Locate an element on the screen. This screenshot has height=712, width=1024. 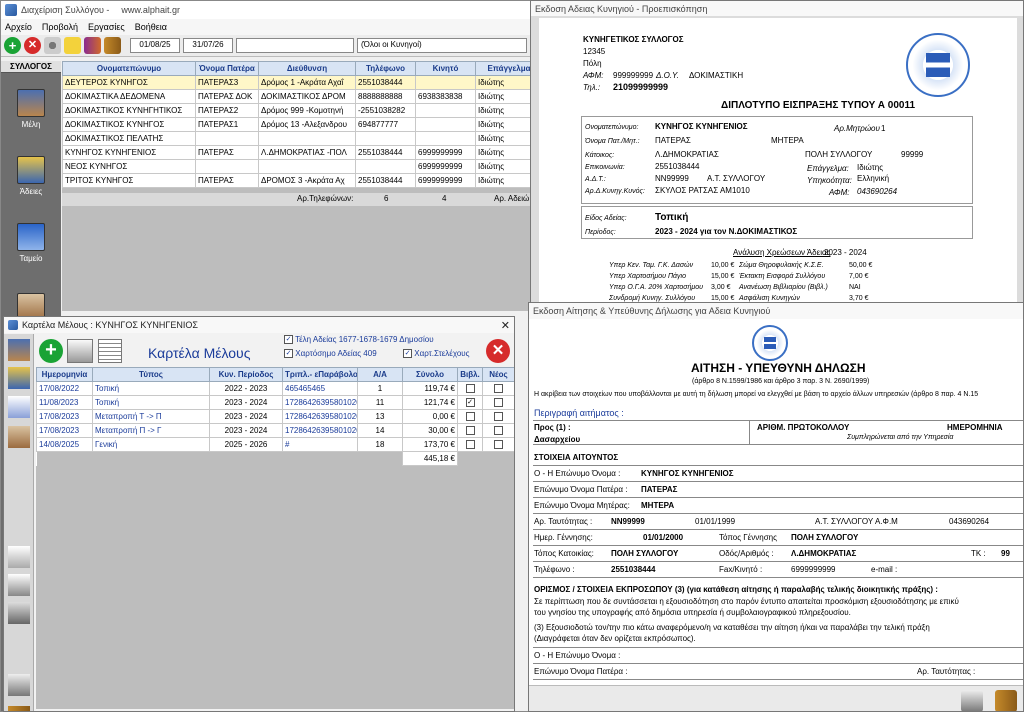
column-header: Διεύθυνση is located at coordinates (307, 68).